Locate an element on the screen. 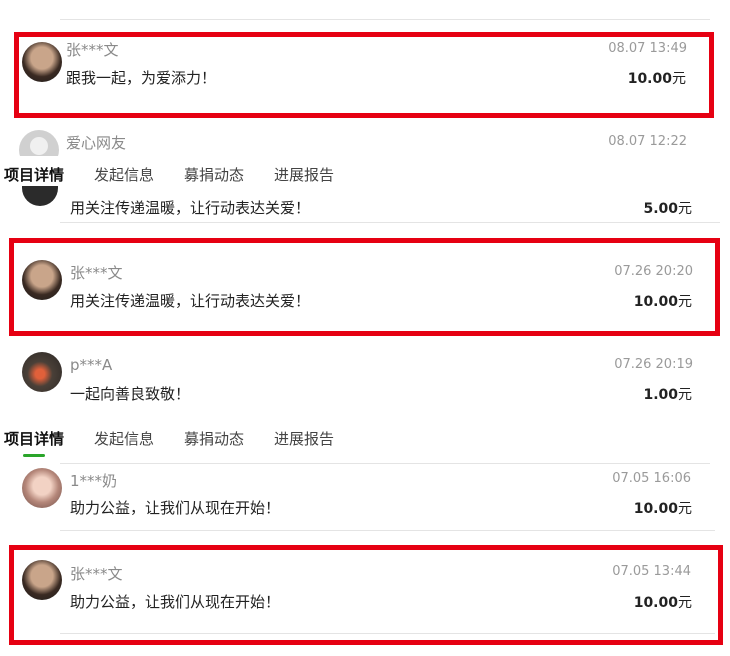 The height and width of the screenshot is (656, 730). amount-value: 5.00 is located at coordinates (660, 209).